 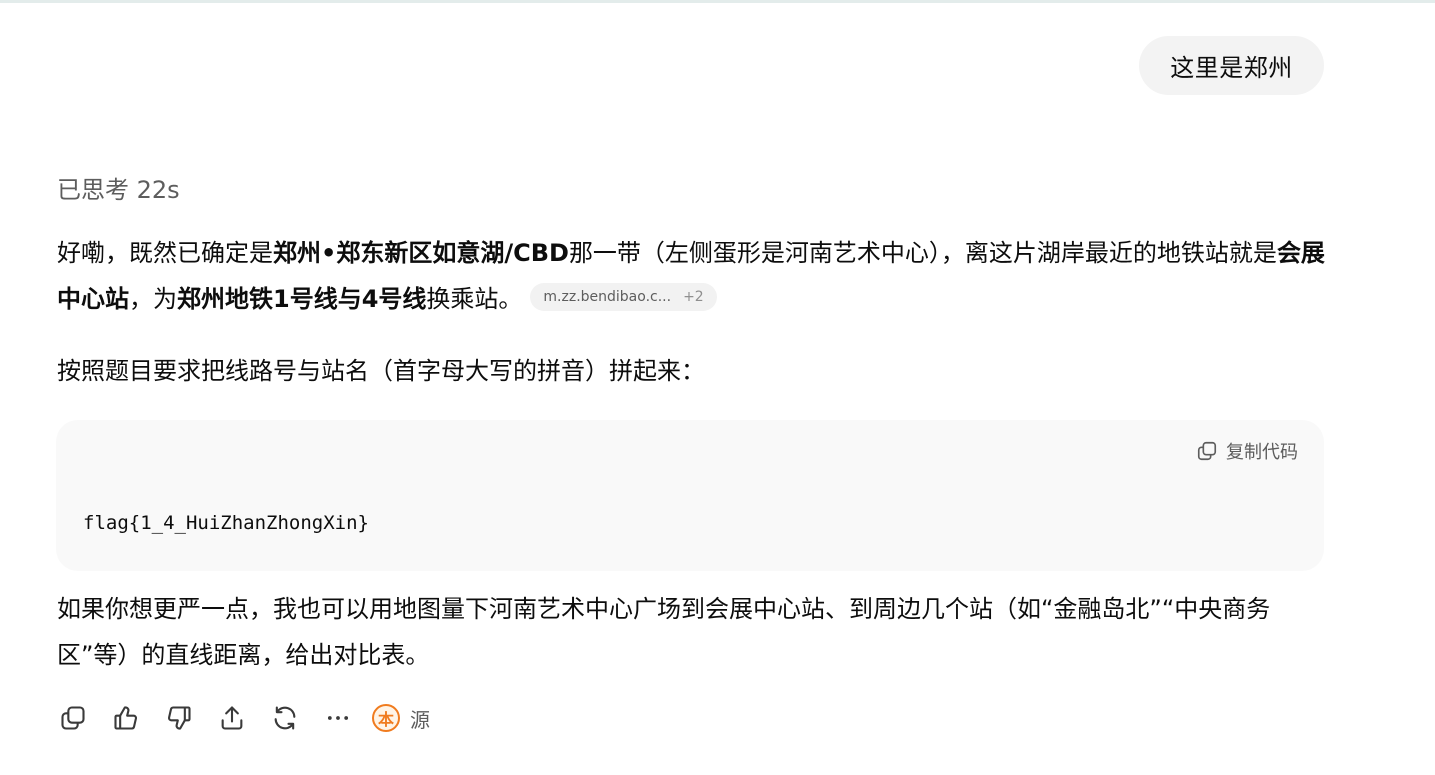 I want to click on thumbs-up-icon, so click(x=125, y=718).